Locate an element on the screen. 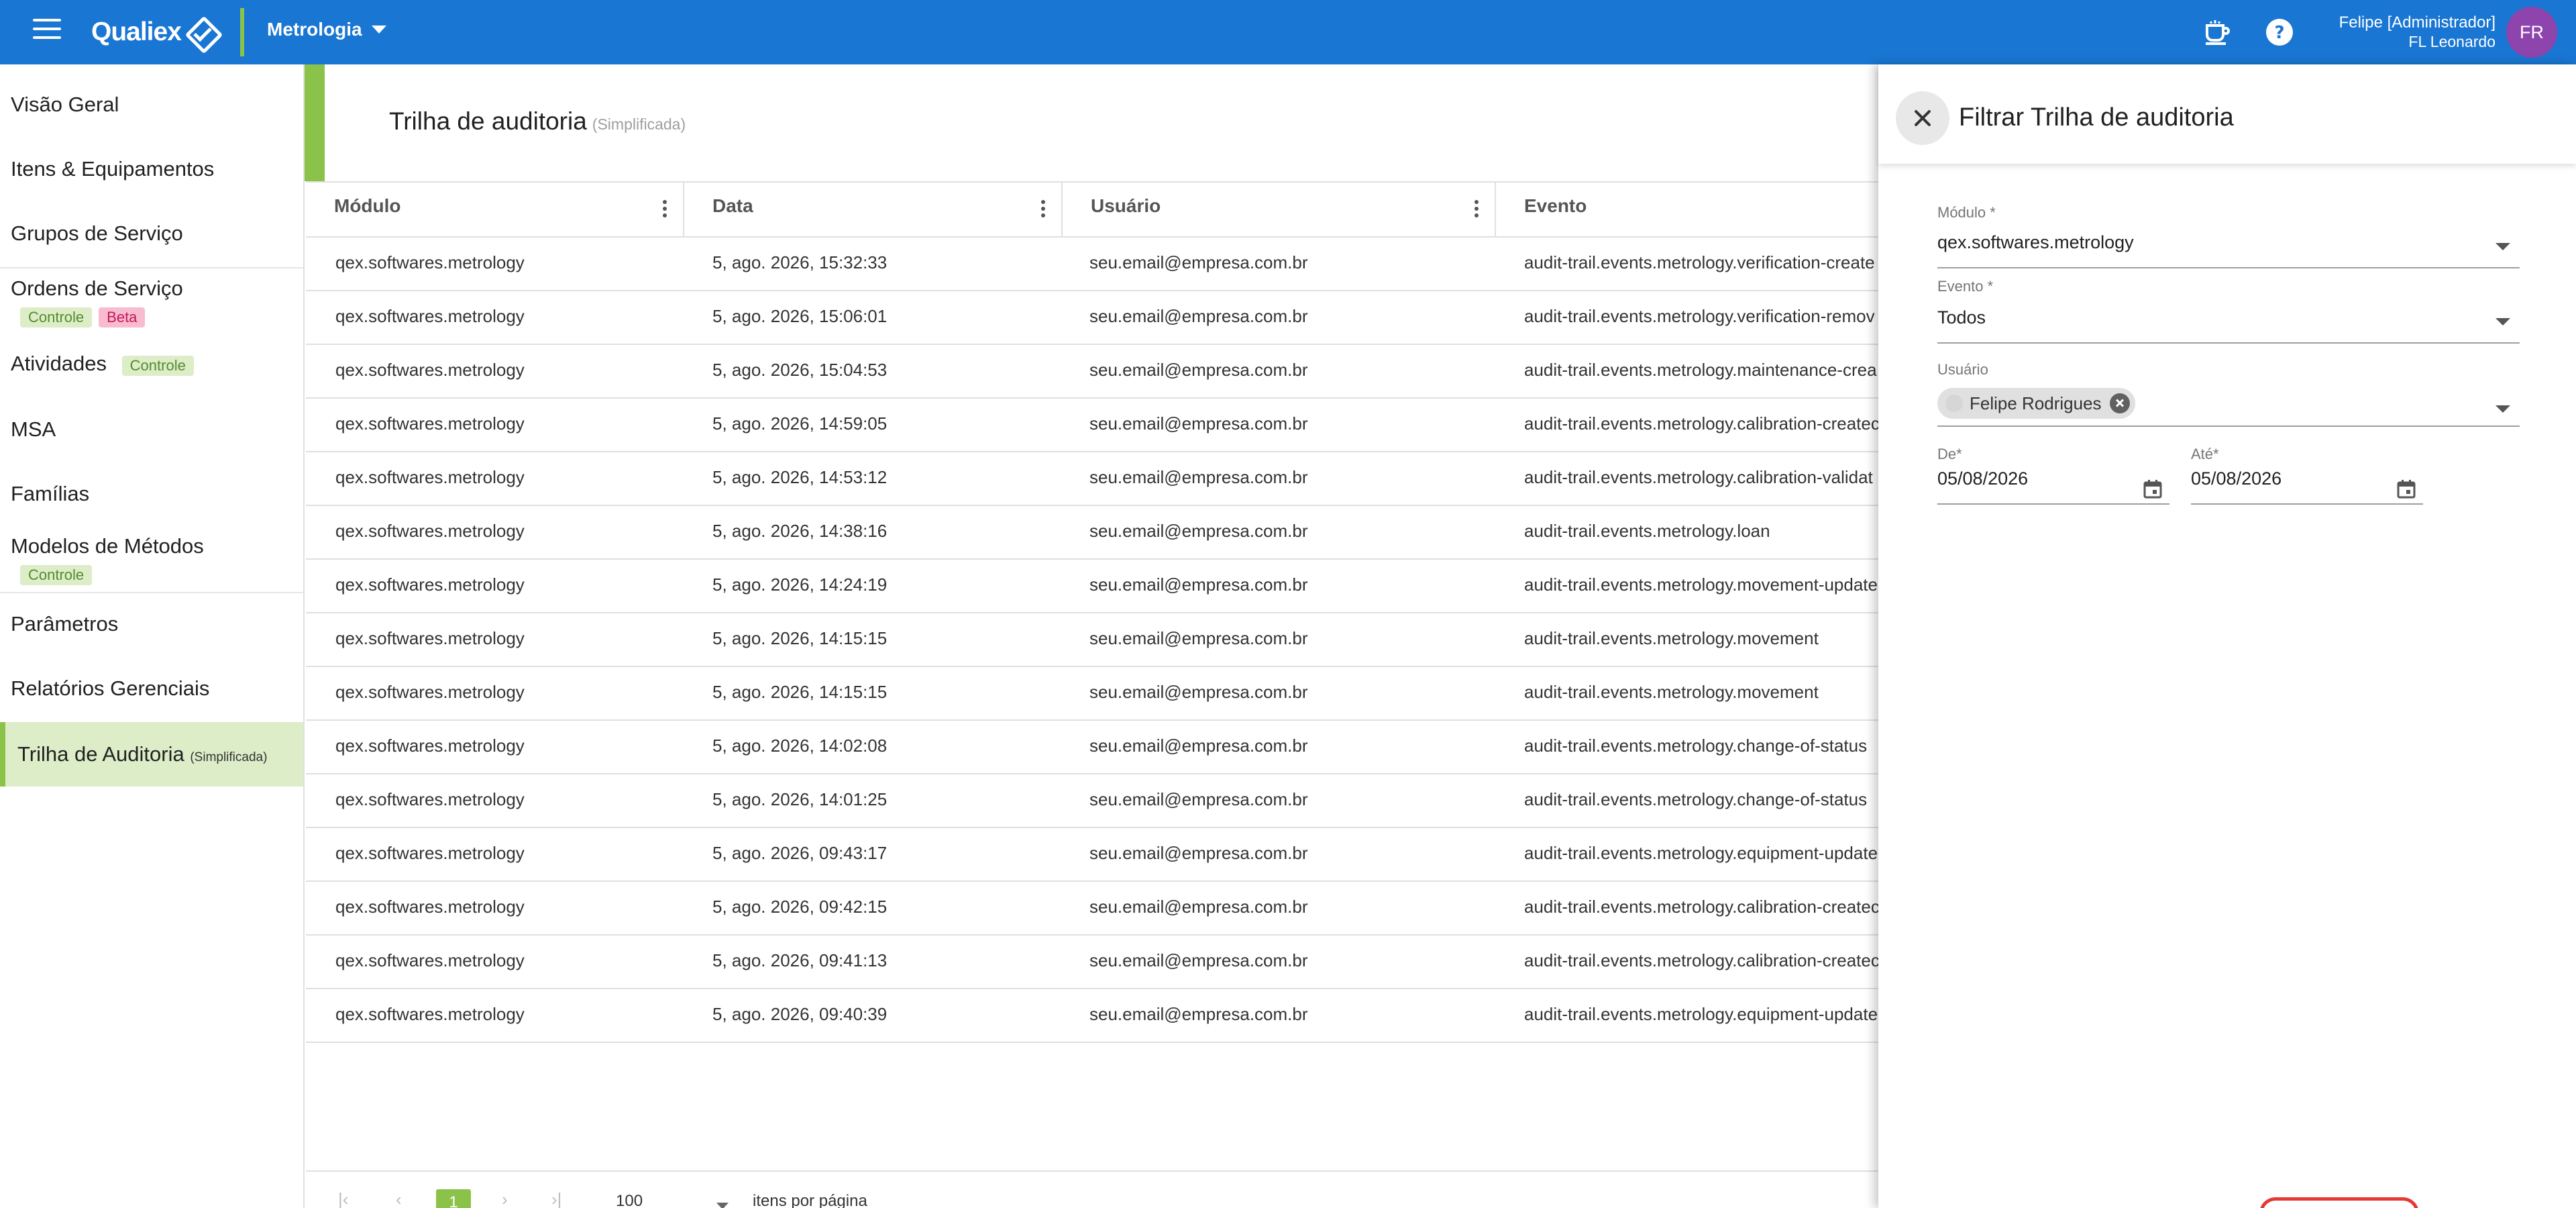  sidebar-item-label: Trilha de Auditoria is located at coordinates (100, 754).